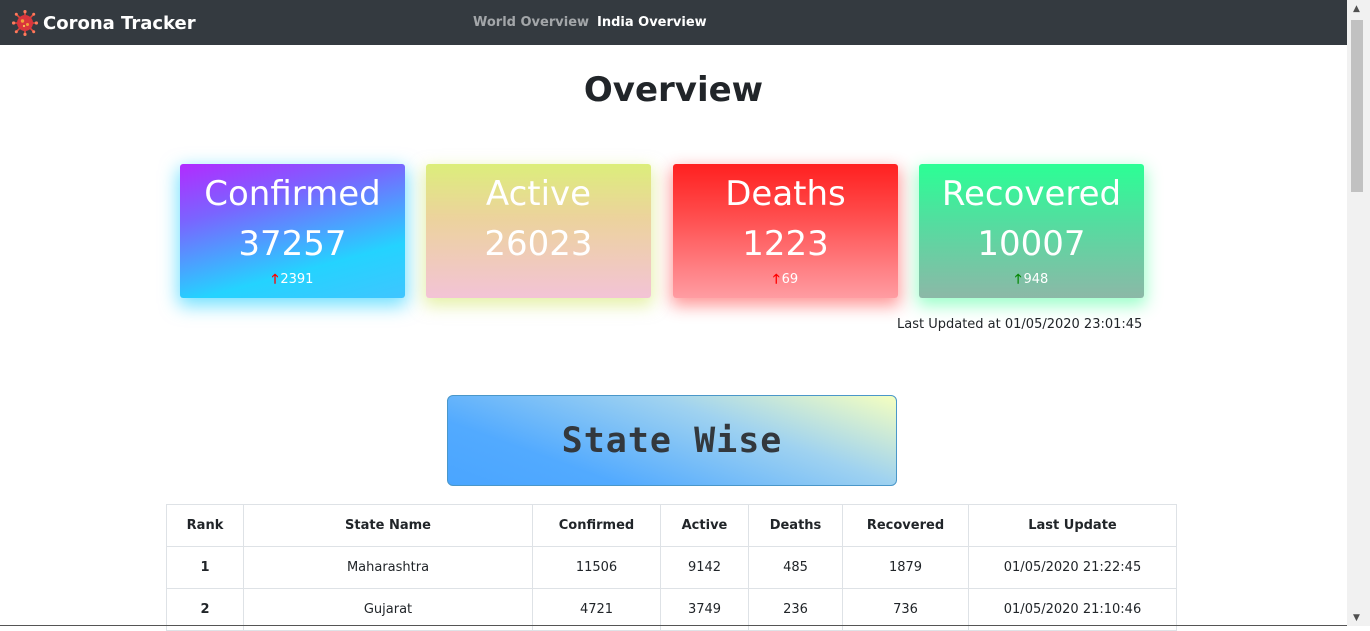 This screenshot has width=1370, height=631. What do you see at coordinates (795, 567) in the screenshot?
I see `deaths-cell: 485` at bounding box center [795, 567].